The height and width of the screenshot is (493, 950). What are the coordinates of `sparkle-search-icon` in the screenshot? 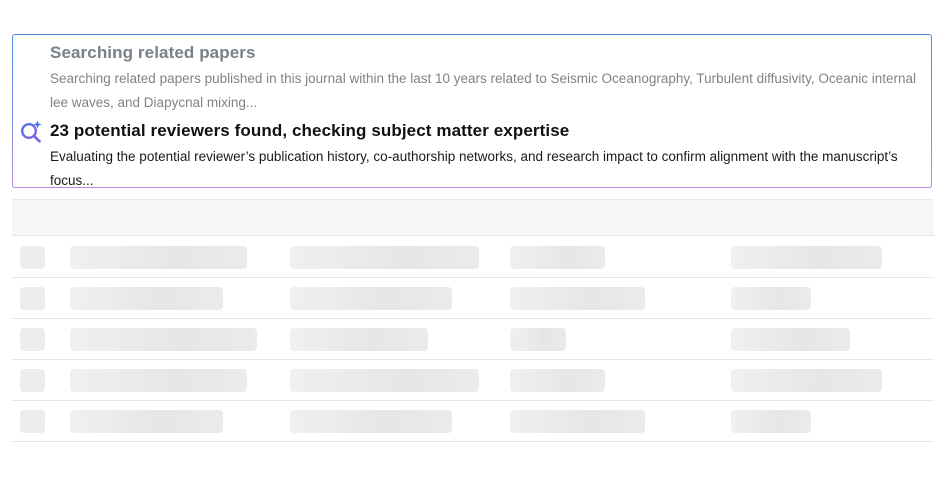 It's located at (31, 131).